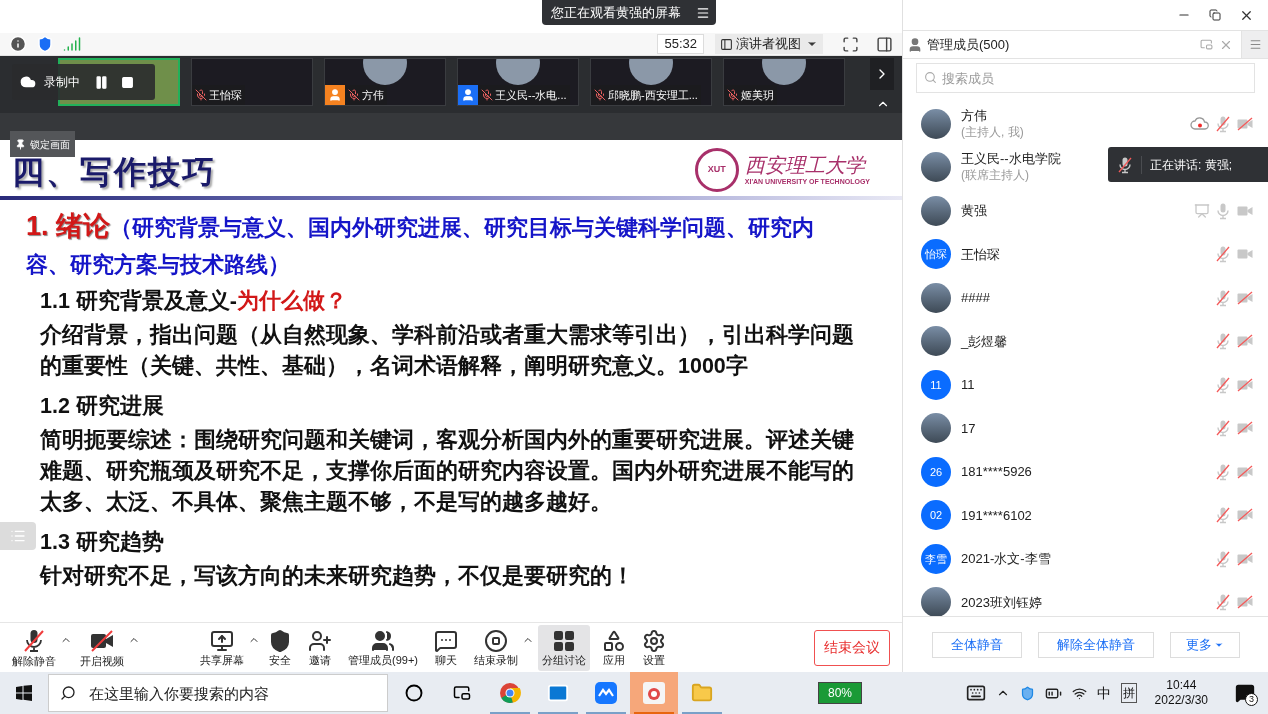 The image size is (1268, 714). What do you see at coordinates (884, 44) in the screenshot?
I see `side-panel-icon` at bounding box center [884, 44].